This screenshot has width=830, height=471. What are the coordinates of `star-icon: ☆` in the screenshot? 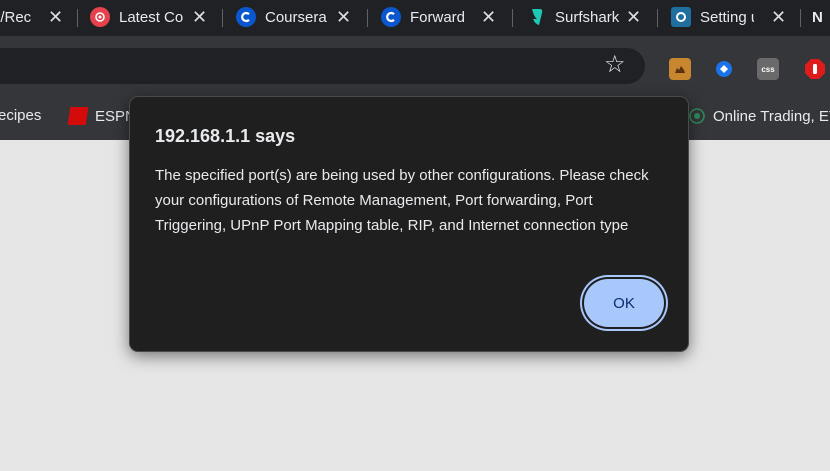 It's located at (615, 65).